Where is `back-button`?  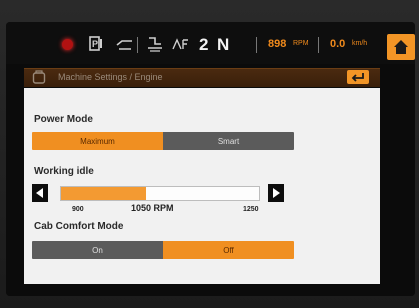
back-button is located at coordinates (358, 77).